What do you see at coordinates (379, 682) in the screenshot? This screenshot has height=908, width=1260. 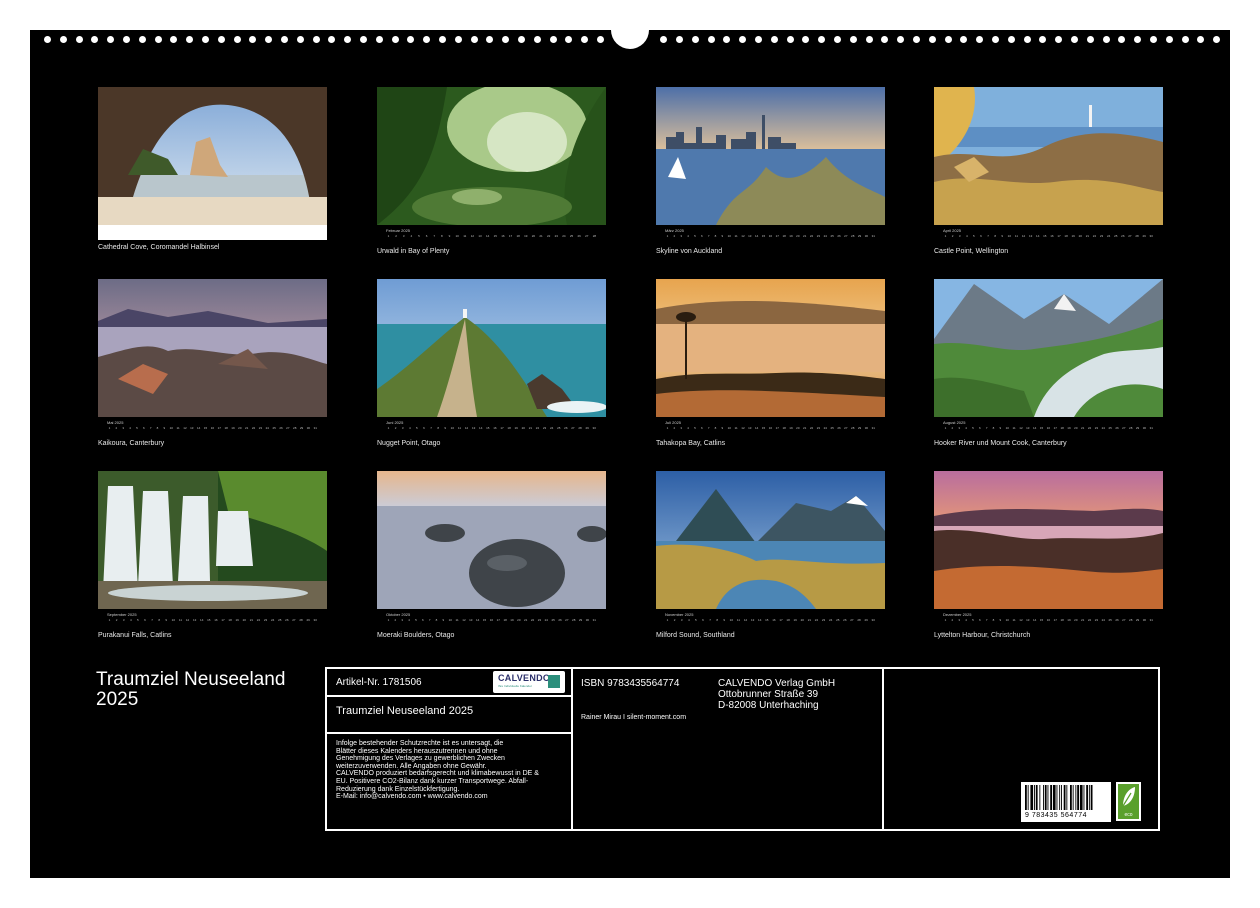 I see `article-number: Artikel-Nr. 1781506` at bounding box center [379, 682].